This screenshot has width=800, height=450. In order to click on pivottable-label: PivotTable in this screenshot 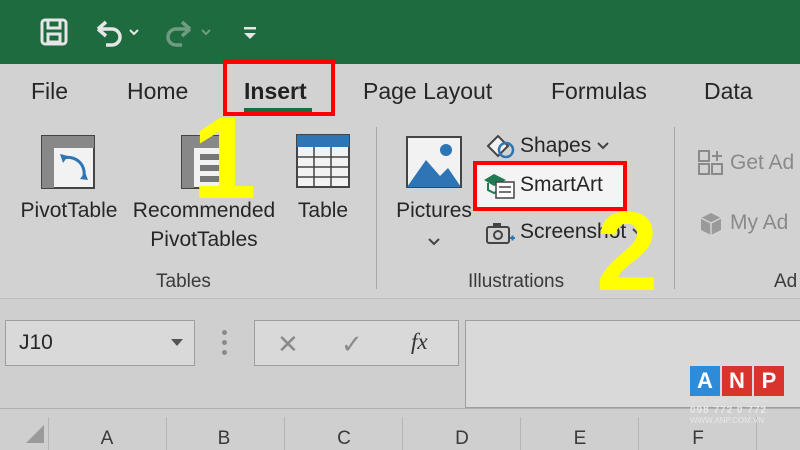, I will do `click(69, 210)`.